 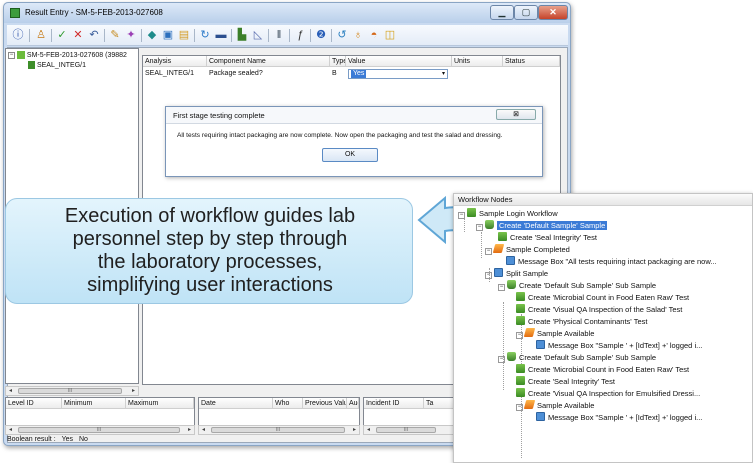 What do you see at coordinates (358, 35) in the screenshot?
I see `flask-icon: ♁` at bounding box center [358, 35].